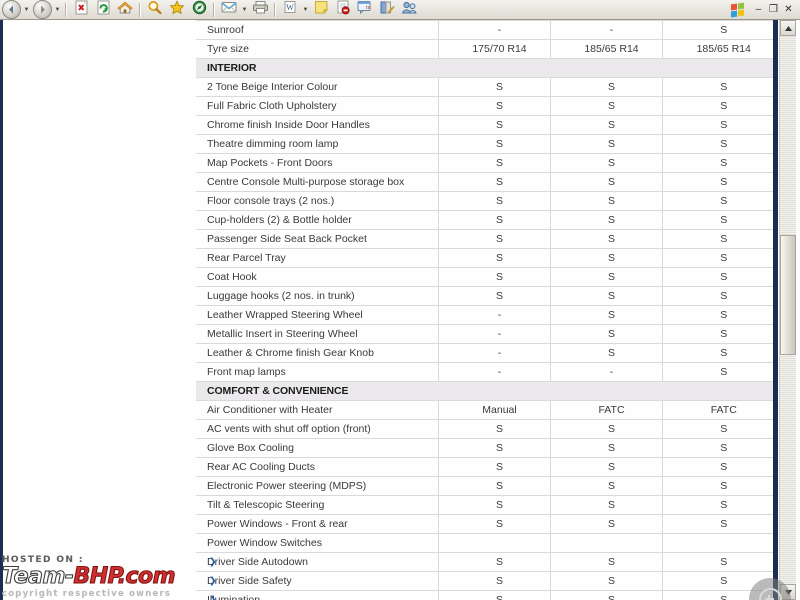 Image resolution: width=800 pixels, height=600 pixels. Describe the element at coordinates (493, 49) in the screenshot. I see `feature-value: 175/70 R14` at that location.